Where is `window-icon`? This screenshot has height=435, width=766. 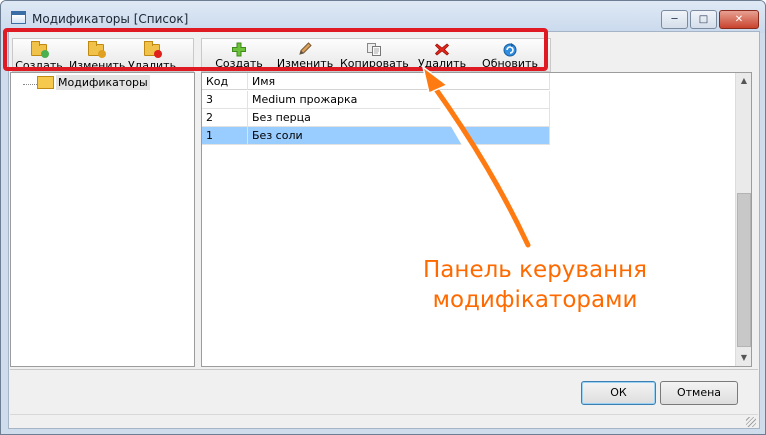
window-icon is located at coordinates (18, 17).